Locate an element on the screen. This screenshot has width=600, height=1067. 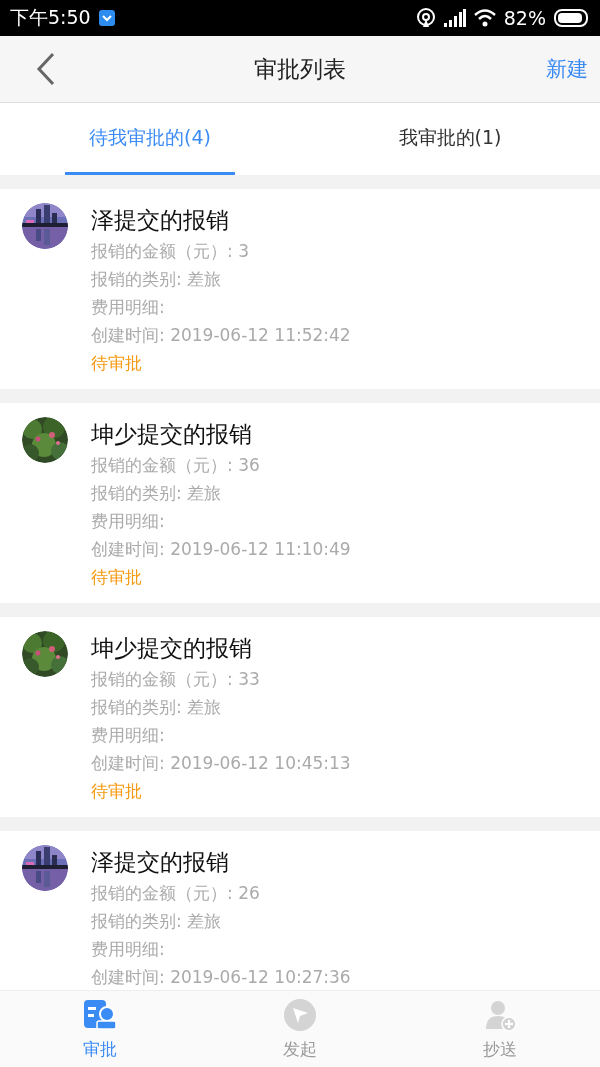
paper-plane-icon is located at coordinates (300, 1014).